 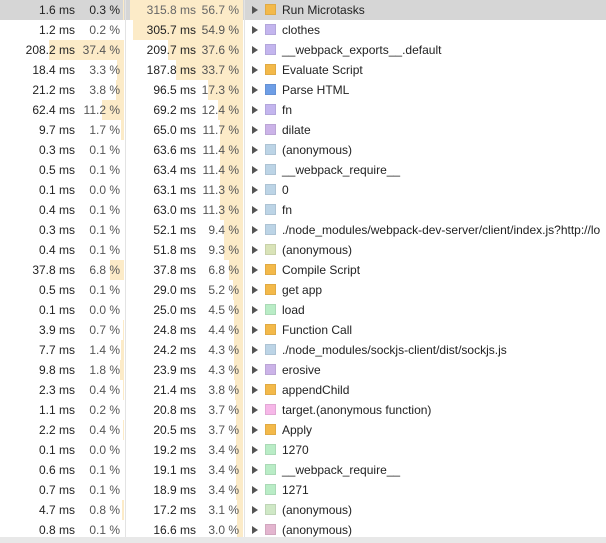 I want to click on table-row: 3.9 ms 0.7 % 24.8 ms 4.4 % Function Call, so click(x=303, y=330).